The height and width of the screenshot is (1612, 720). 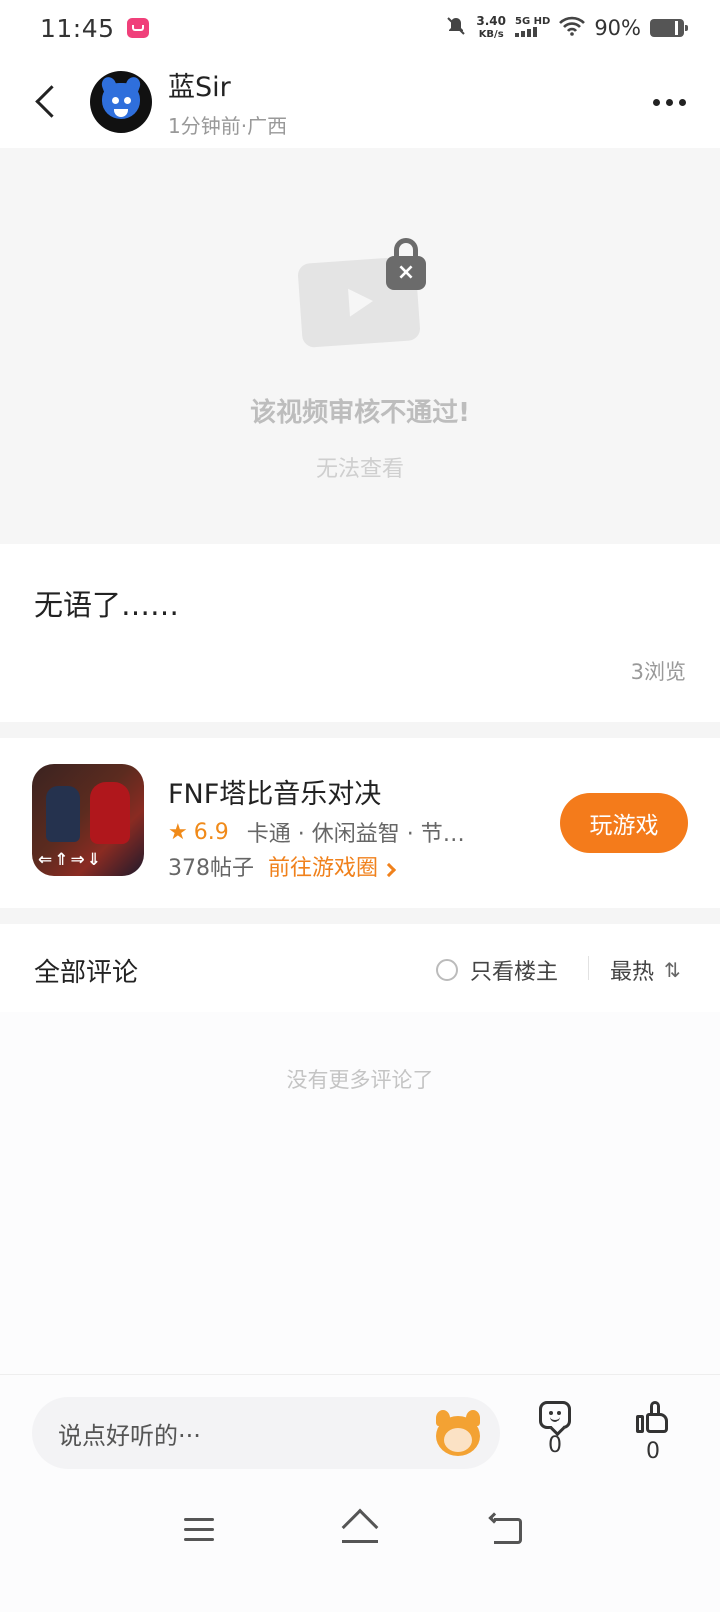 What do you see at coordinates (86, 973) in the screenshot?
I see `comments-title: 全部评论` at bounding box center [86, 973].